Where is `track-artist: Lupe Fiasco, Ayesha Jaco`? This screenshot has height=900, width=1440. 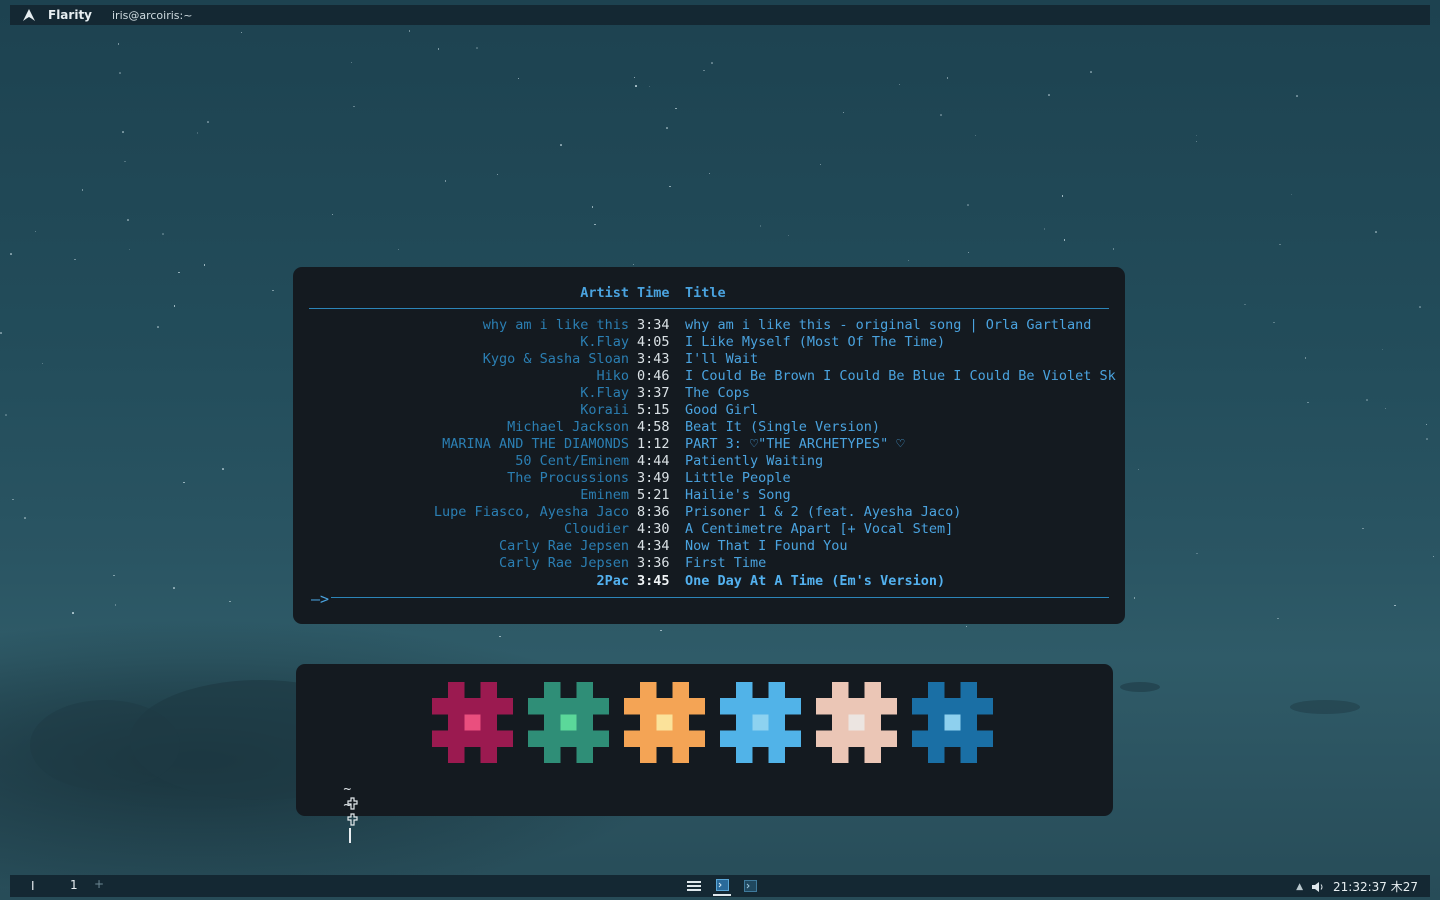 track-artist: Lupe Fiasco, Ayesha Jaco is located at coordinates (531, 512).